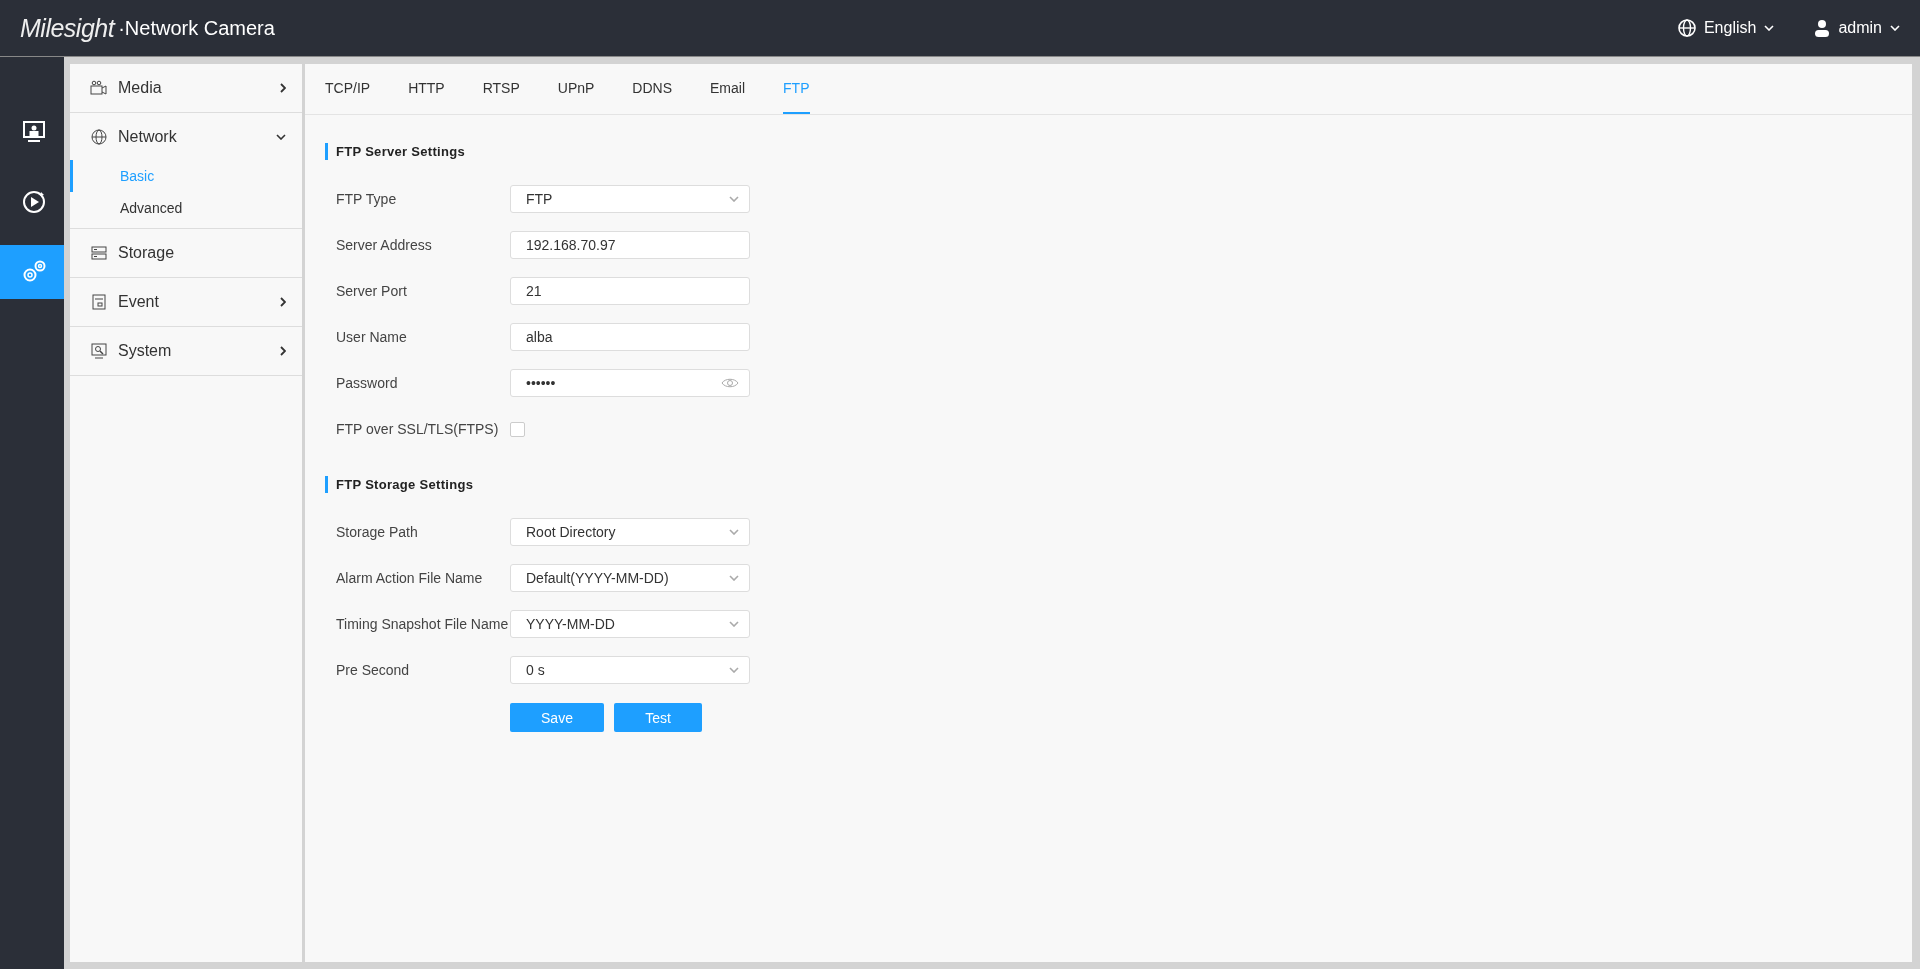 The image size is (1920, 969). Describe the element at coordinates (186, 351) in the screenshot. I see `menu-item: System` at that location.